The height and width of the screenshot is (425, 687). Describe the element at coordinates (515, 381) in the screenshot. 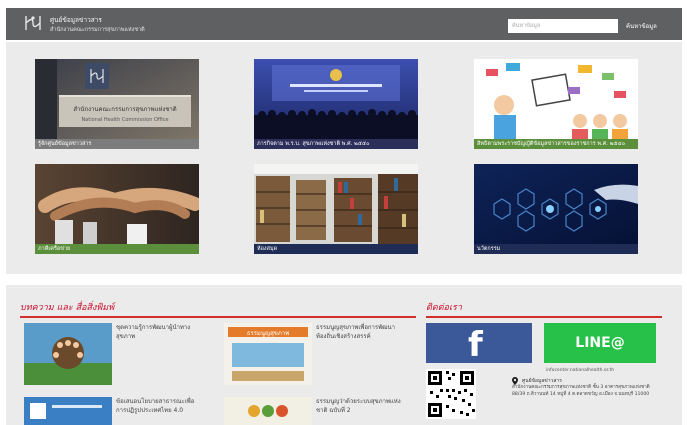

I see `map-pin-icon` at that location.